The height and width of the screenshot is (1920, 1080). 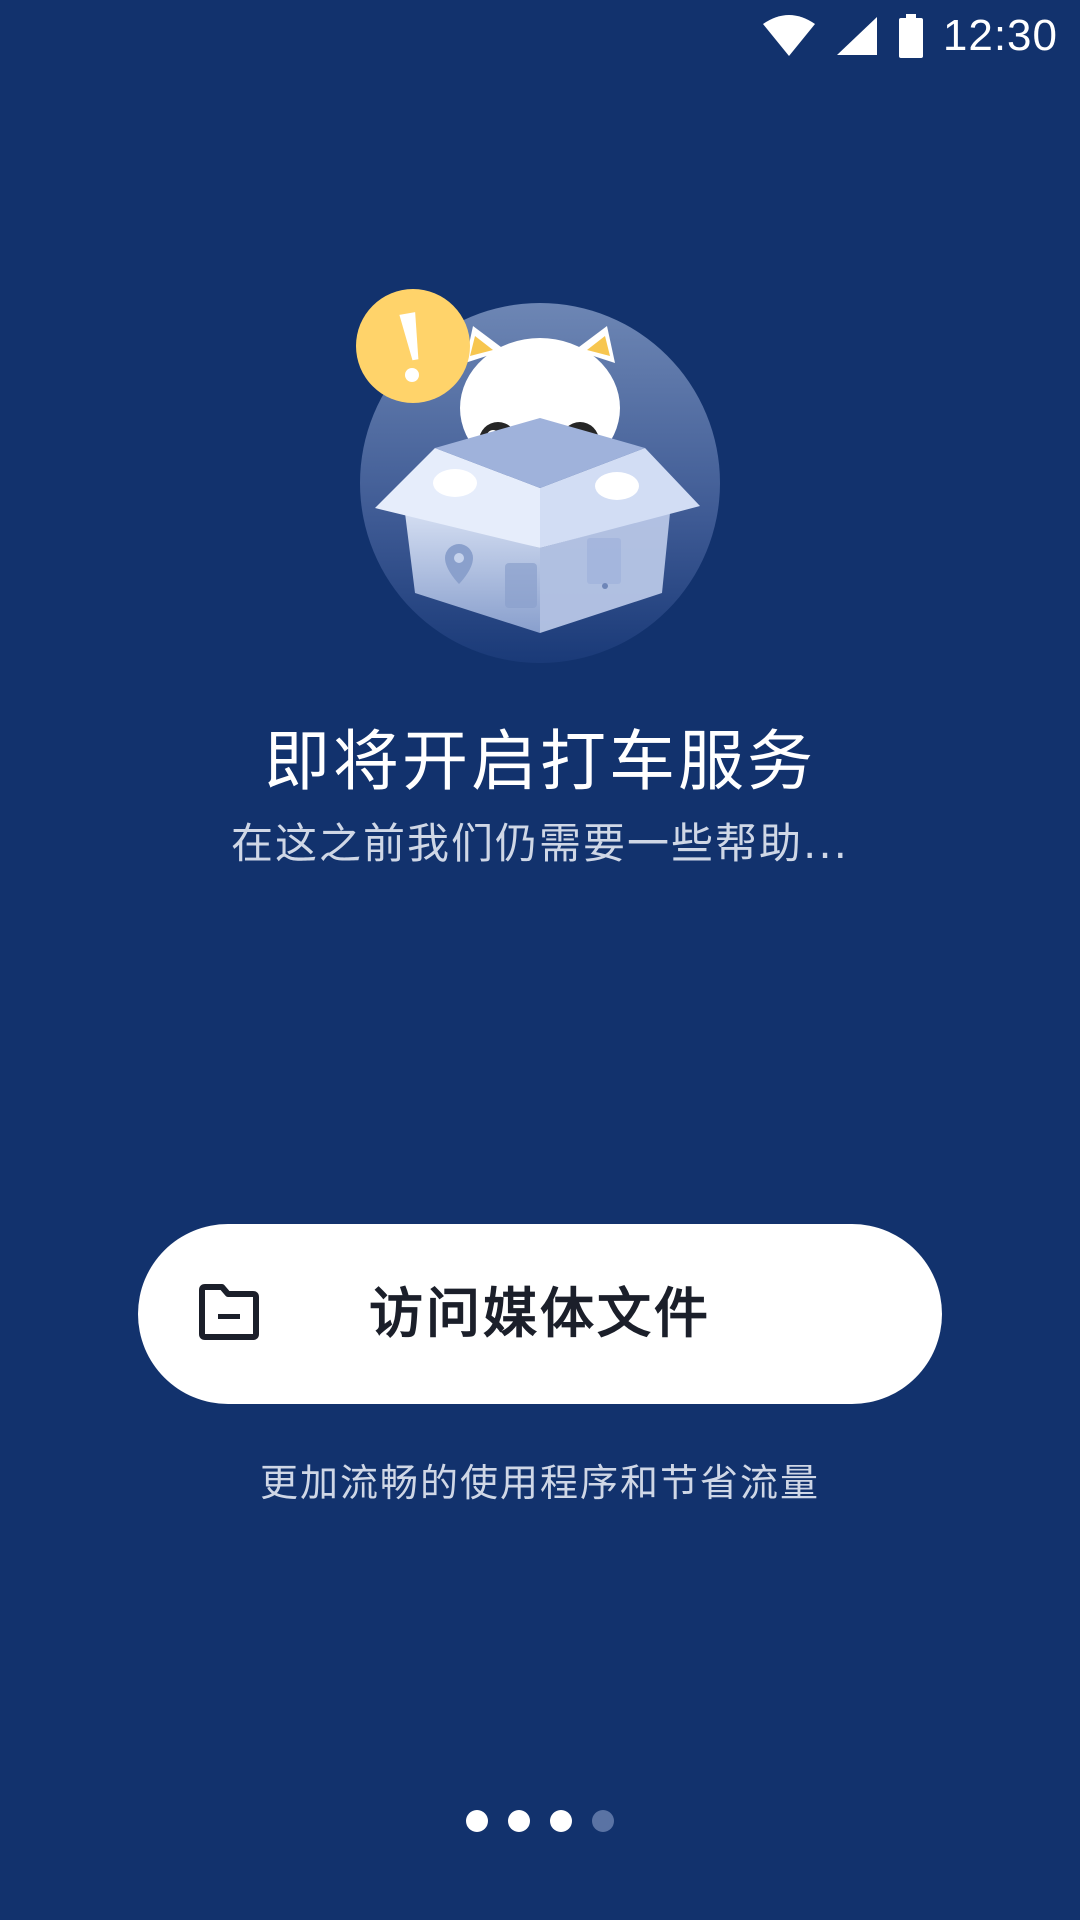 What do you see at coordinates (540, 761) in the screenshot?
I see `page-title: 即将开启打车服务` at bounding box center [540, 761].